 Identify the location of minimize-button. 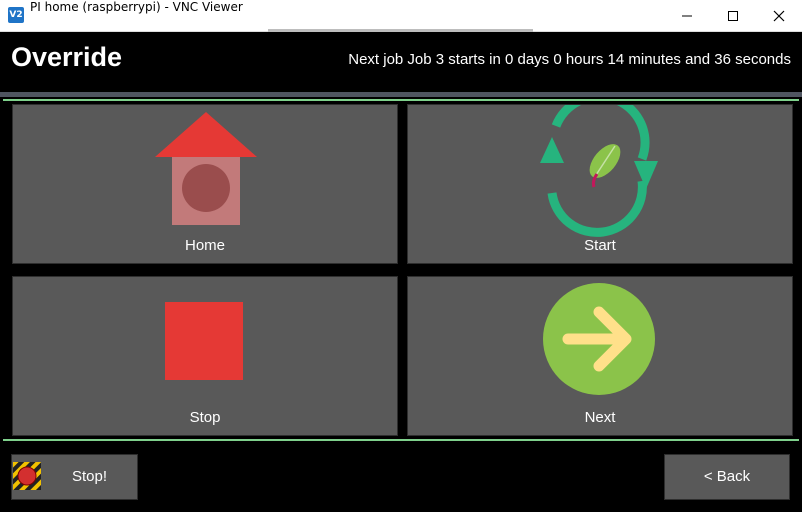
(687, 15).